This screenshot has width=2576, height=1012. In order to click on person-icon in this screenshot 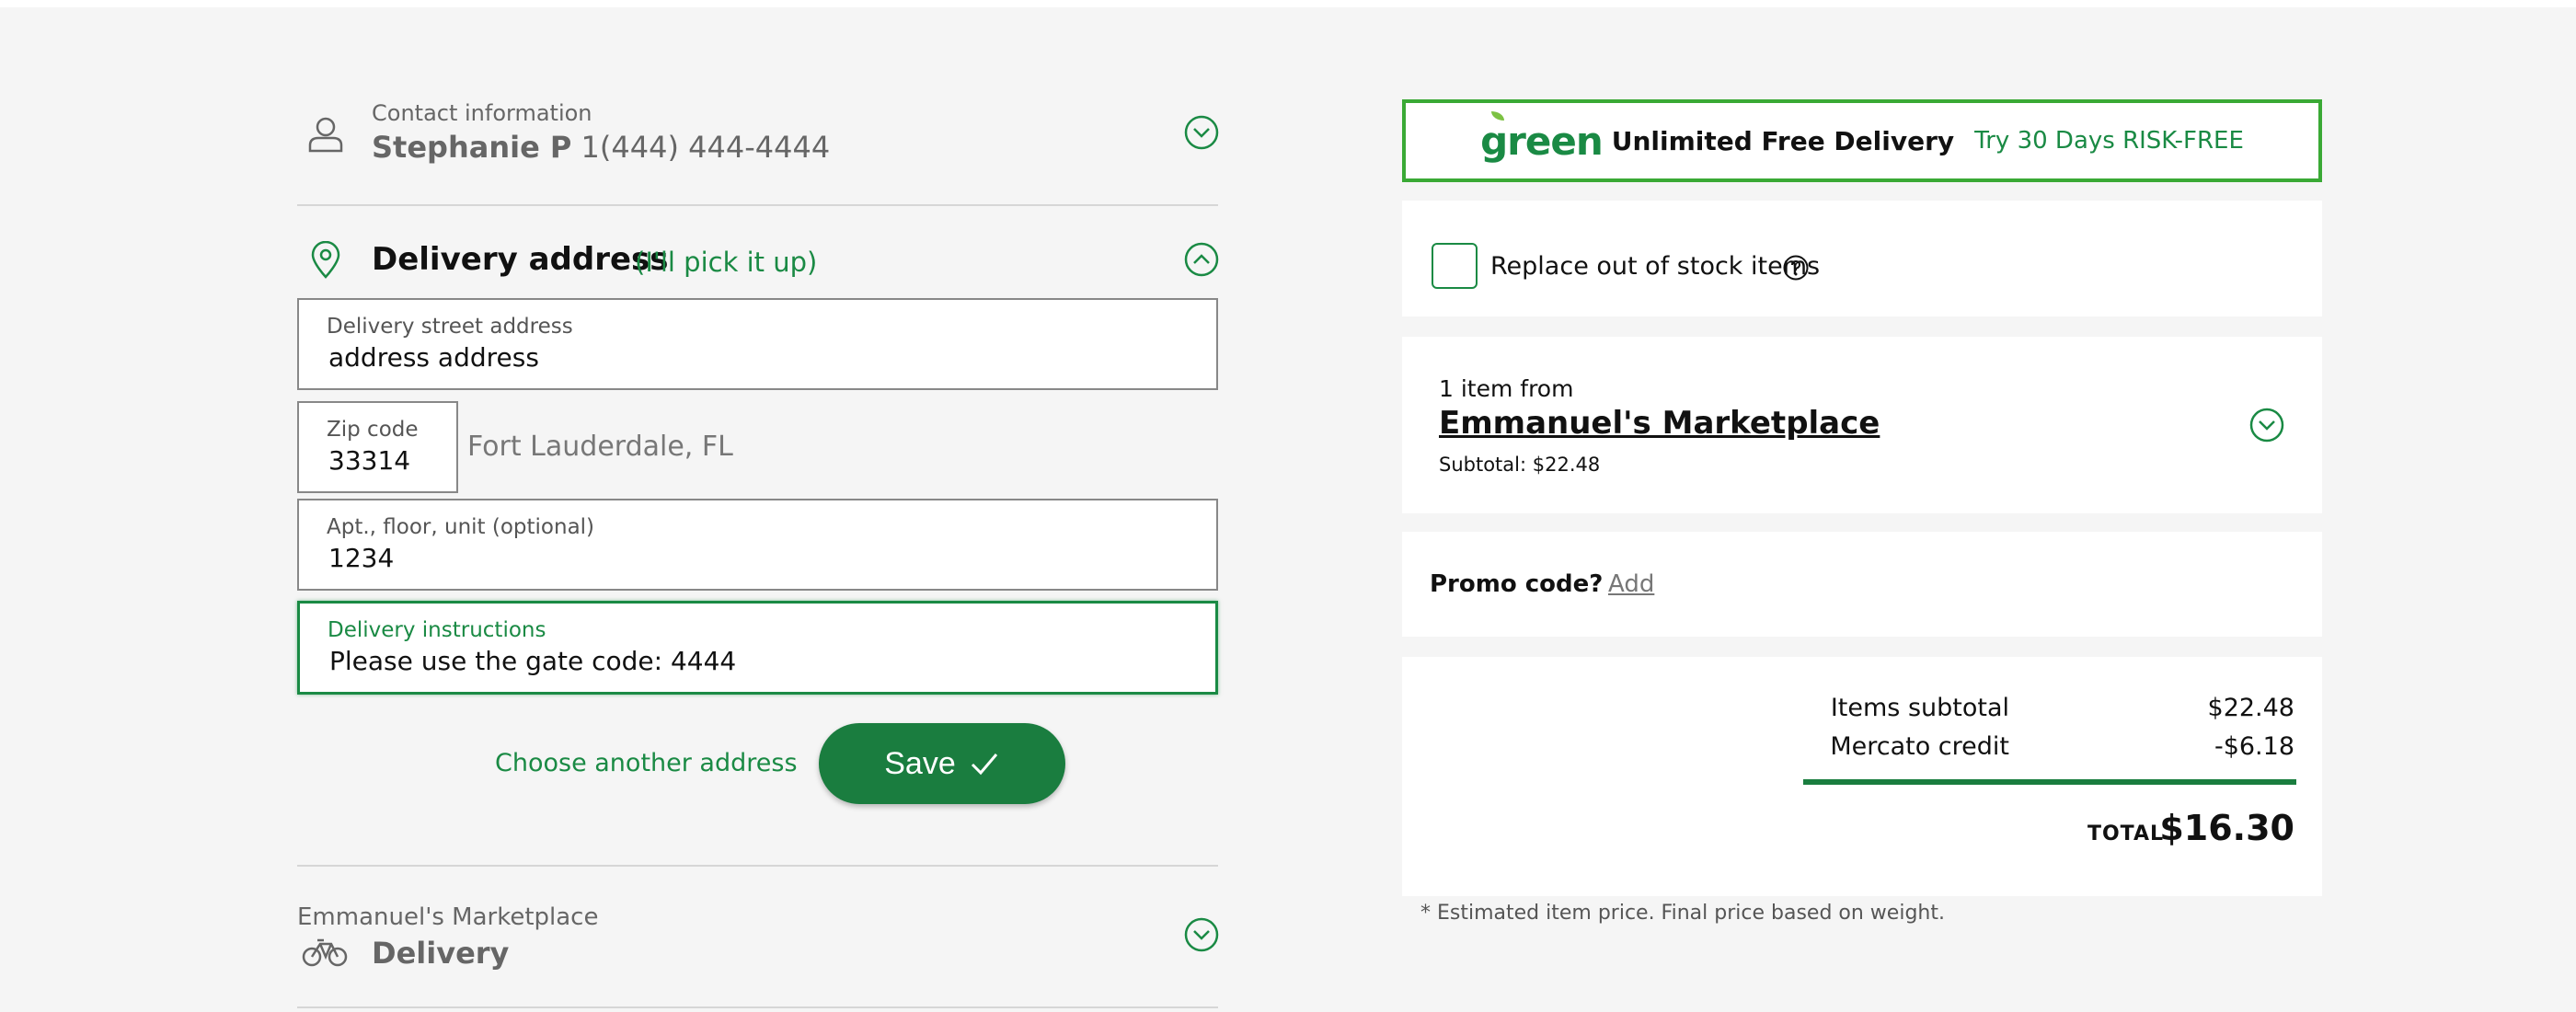, I will do `click(325, 135)`.